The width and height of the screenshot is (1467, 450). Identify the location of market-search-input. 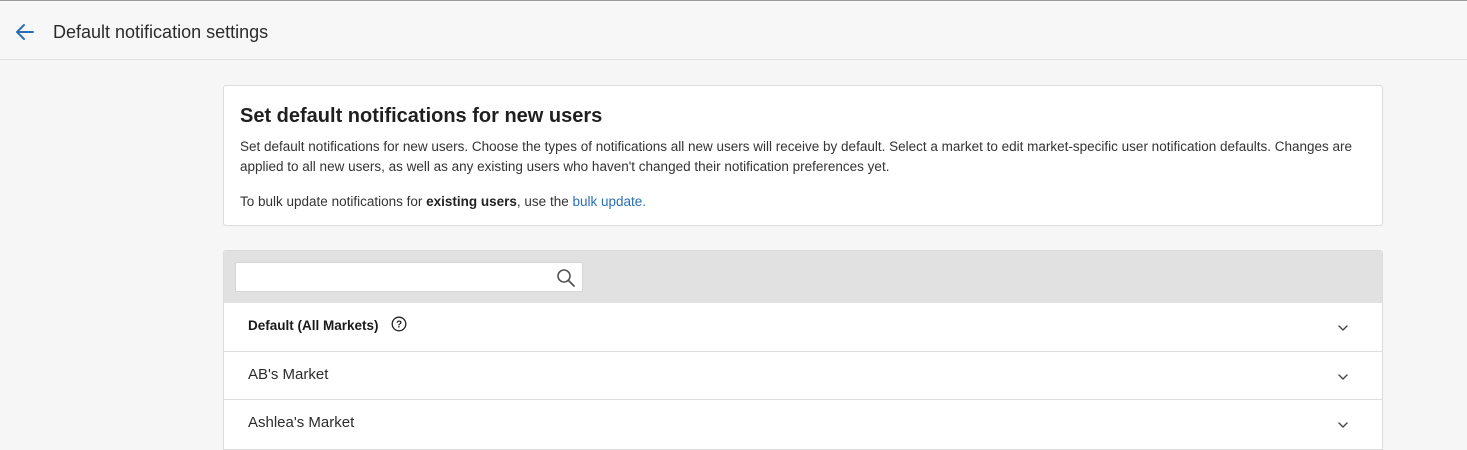
(391, 277).